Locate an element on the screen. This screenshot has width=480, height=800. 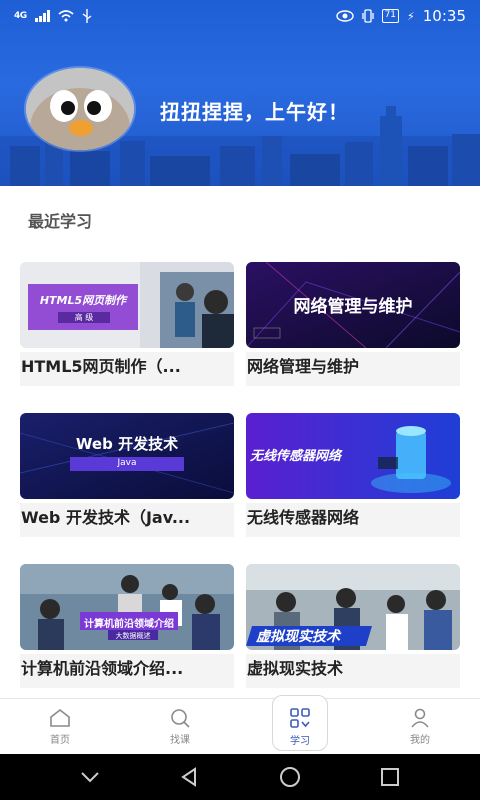
status-bar: 4G 71 ⚡ 10:35 is located at coordinates (240, 16).